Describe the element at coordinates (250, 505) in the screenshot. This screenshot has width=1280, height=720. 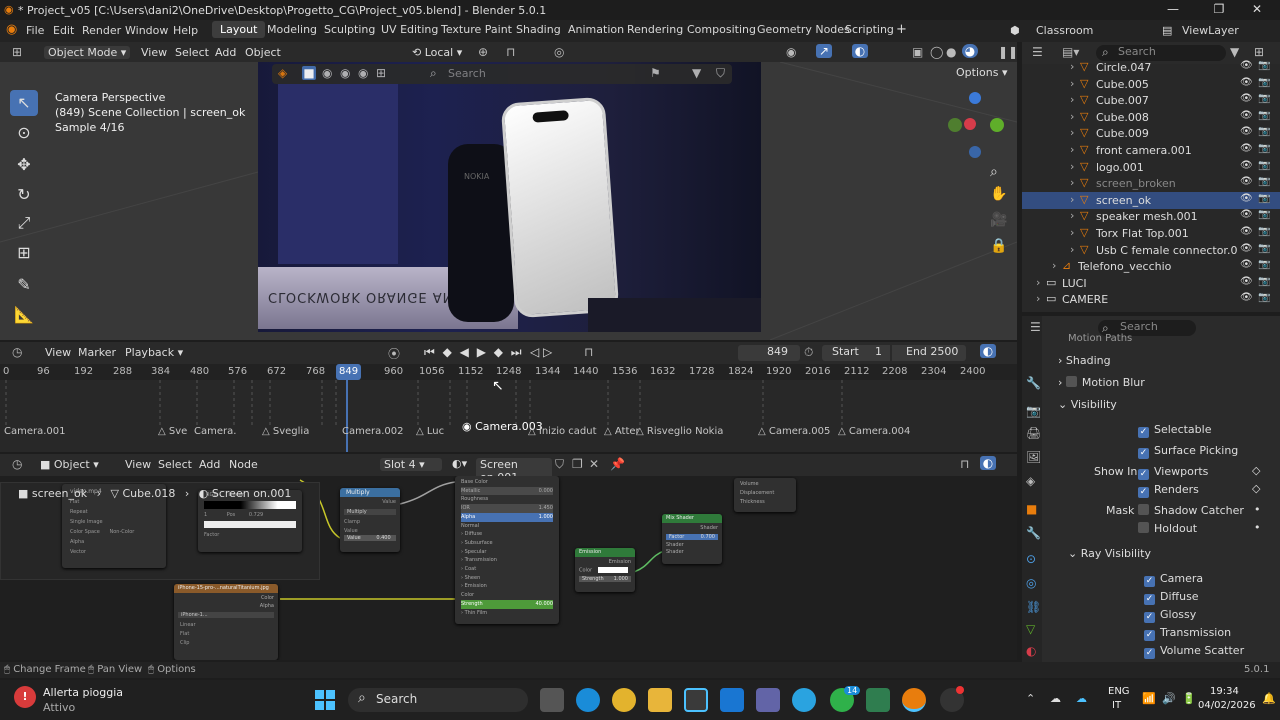
I see `color-ramp-gradient` at that location.